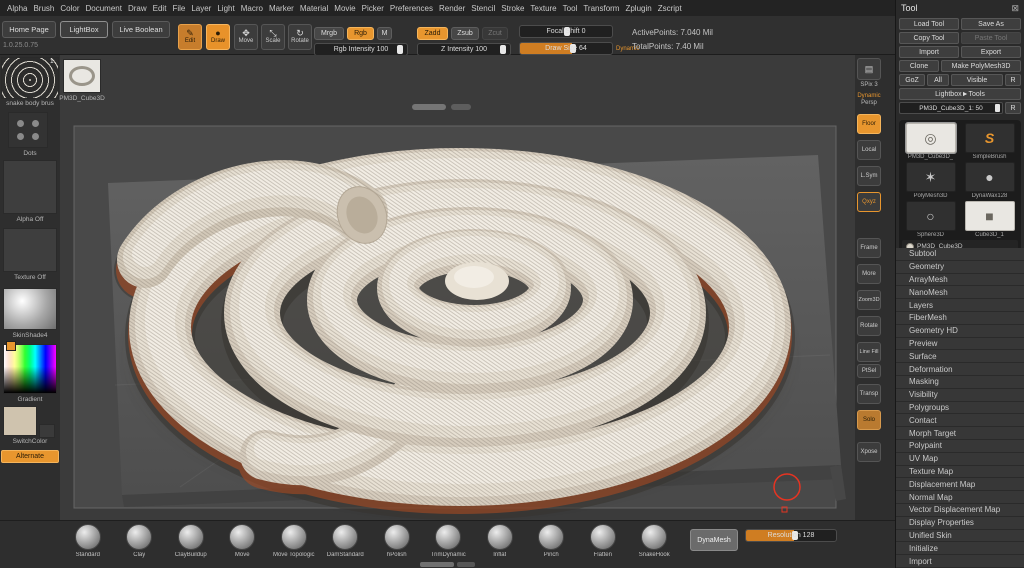 The width and height of the screenshot is (1024, 568). Describe the element at coordinates (273, 37) in the screenshot. I see `scale-mode-button: ⤡ Scale` at that location.